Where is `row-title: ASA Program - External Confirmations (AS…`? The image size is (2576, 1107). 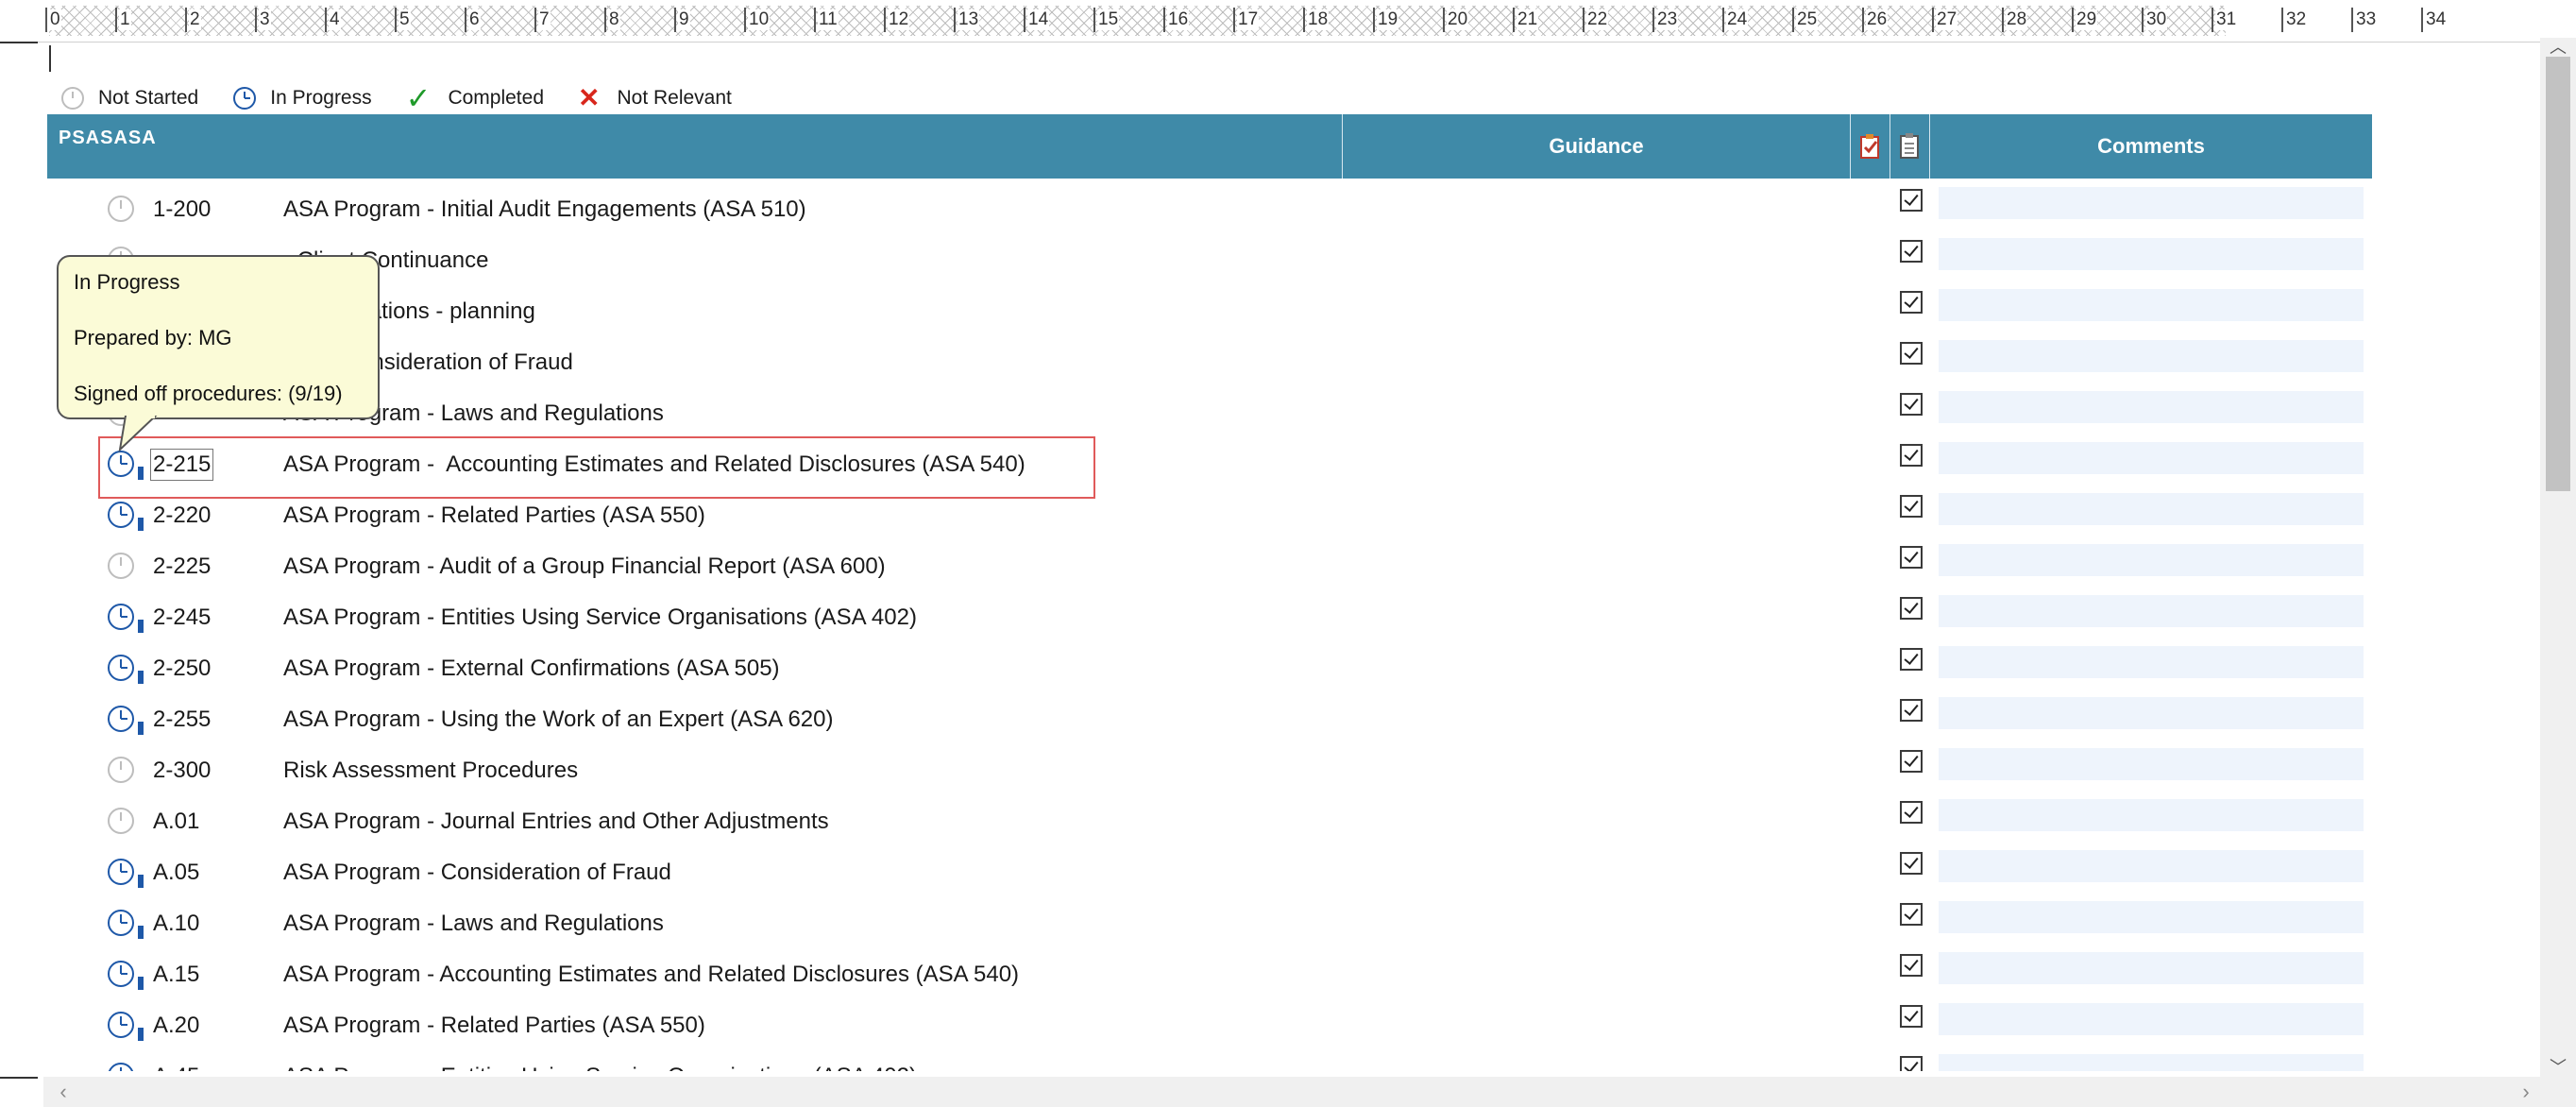
row-title: ASA Program - External Confirmations (AS… is located at coordinates (531, 669).